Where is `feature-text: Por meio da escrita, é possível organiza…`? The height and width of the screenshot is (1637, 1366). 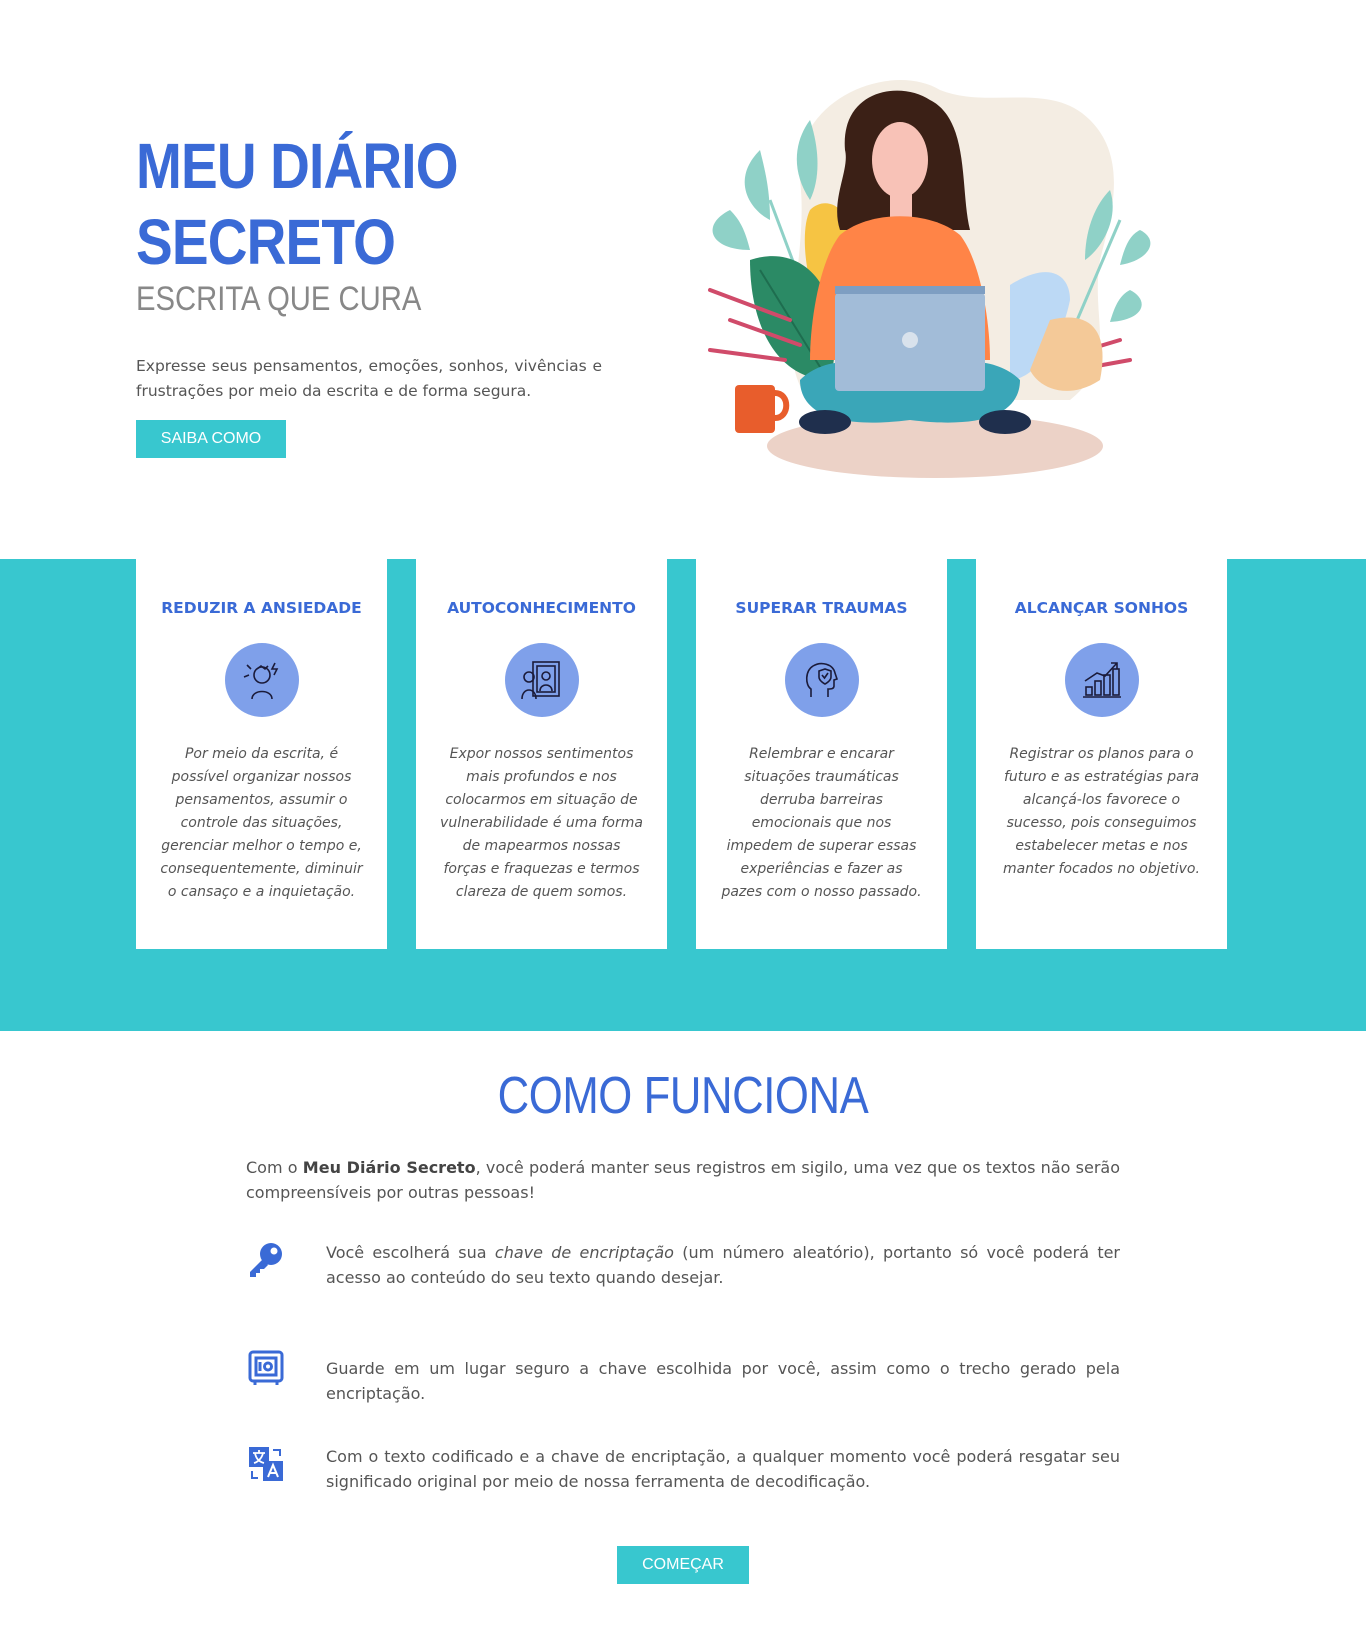 feature-text: Por meio da escrita, é possível organiza… is located at coordinates (261, 823).